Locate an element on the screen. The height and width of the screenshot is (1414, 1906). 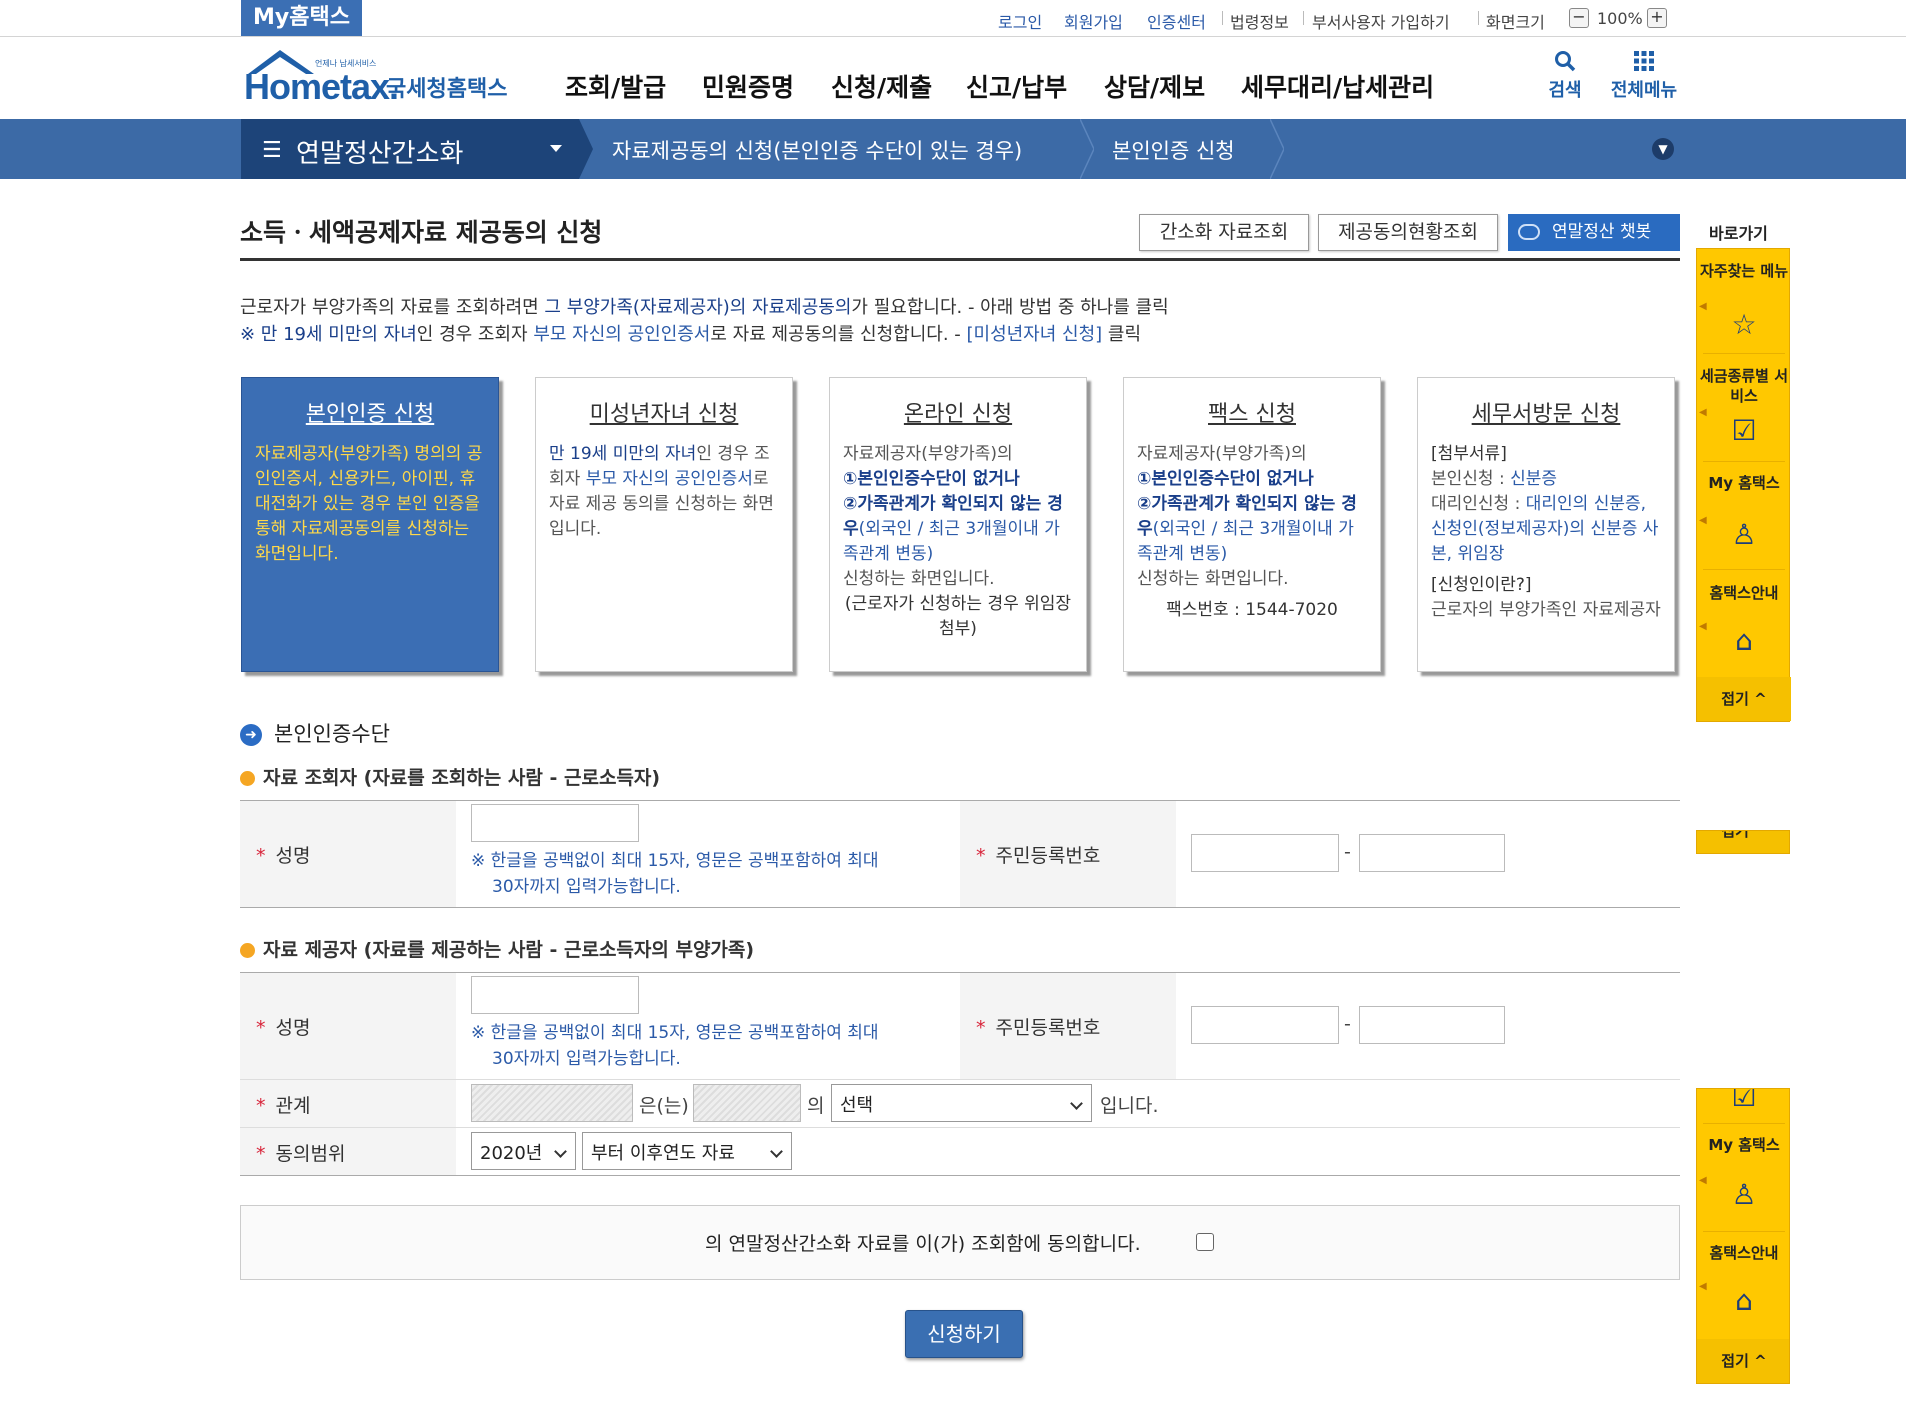
provider-name-input is located at coordinates (555, 995).